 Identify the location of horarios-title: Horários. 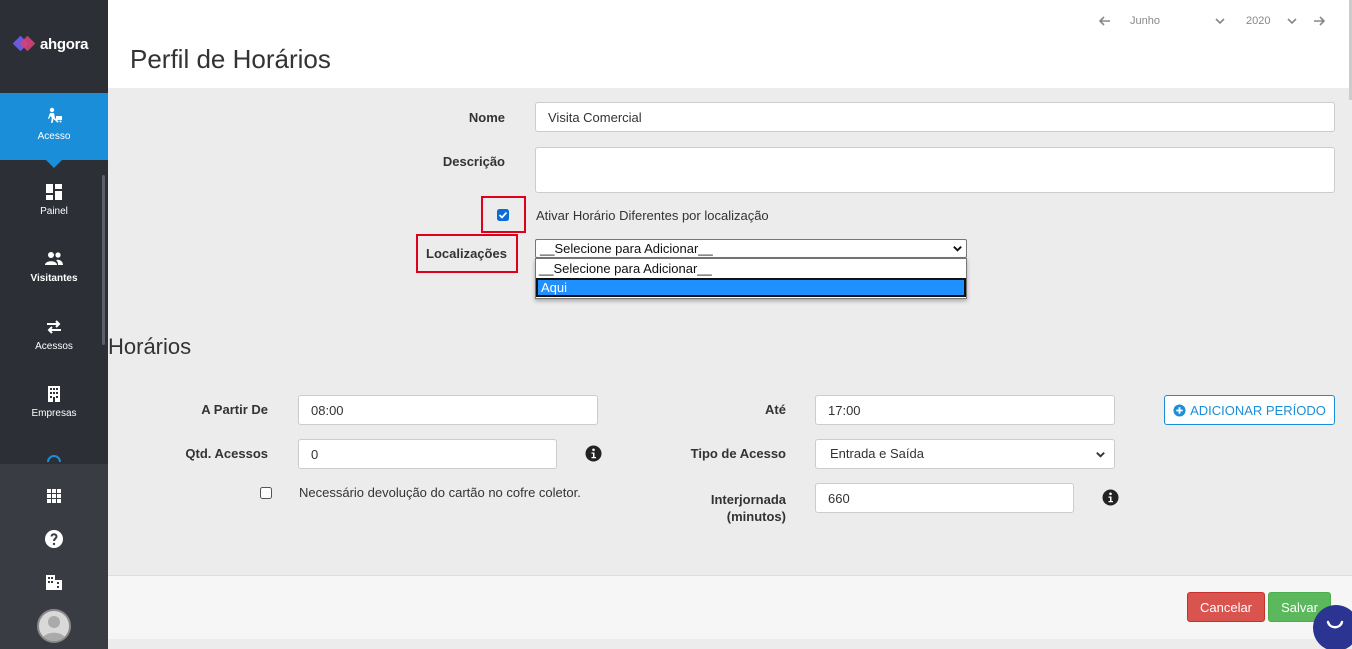
(150, 346).